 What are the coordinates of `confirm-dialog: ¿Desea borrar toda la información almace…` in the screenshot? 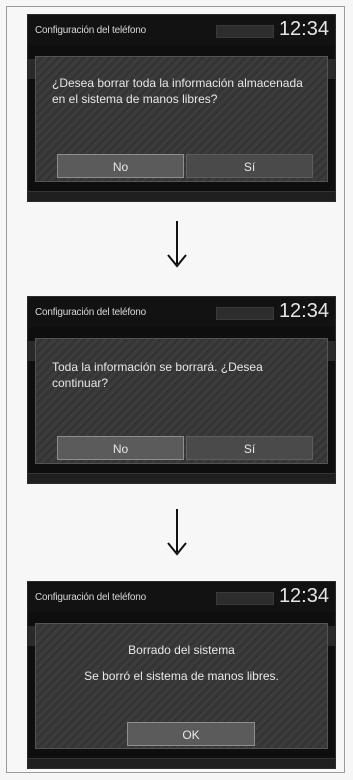 It's located at (181, 119).